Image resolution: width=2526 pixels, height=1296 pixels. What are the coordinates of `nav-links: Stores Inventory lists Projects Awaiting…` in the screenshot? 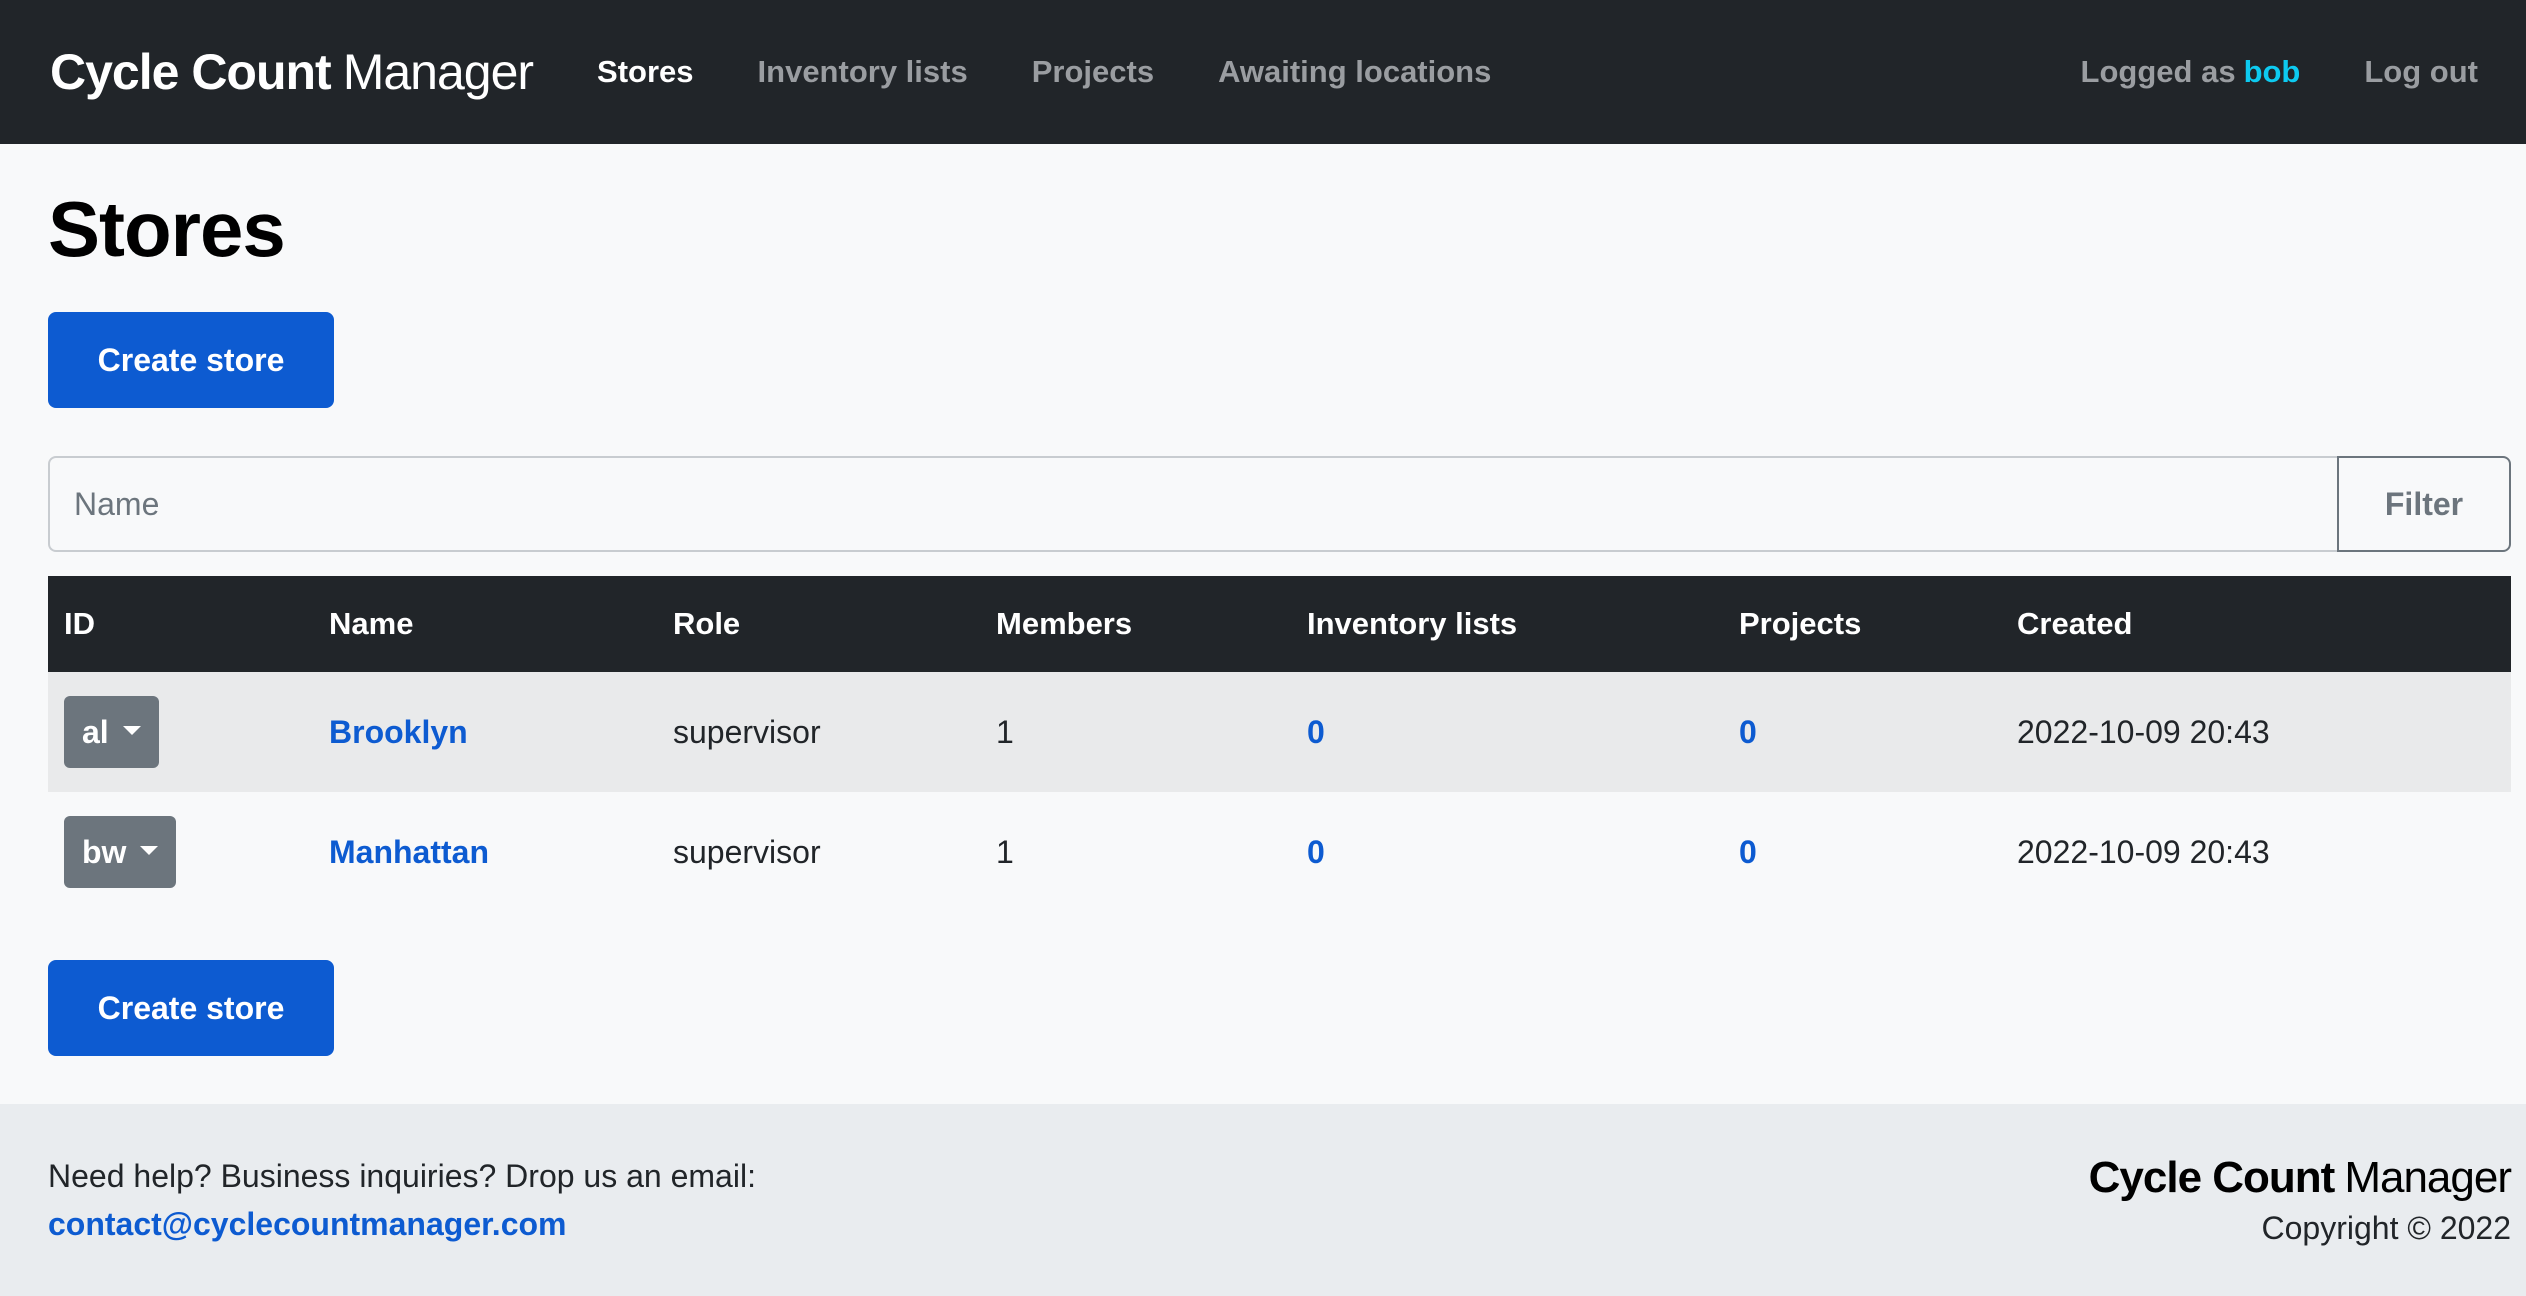 It's located at (1076, 72).